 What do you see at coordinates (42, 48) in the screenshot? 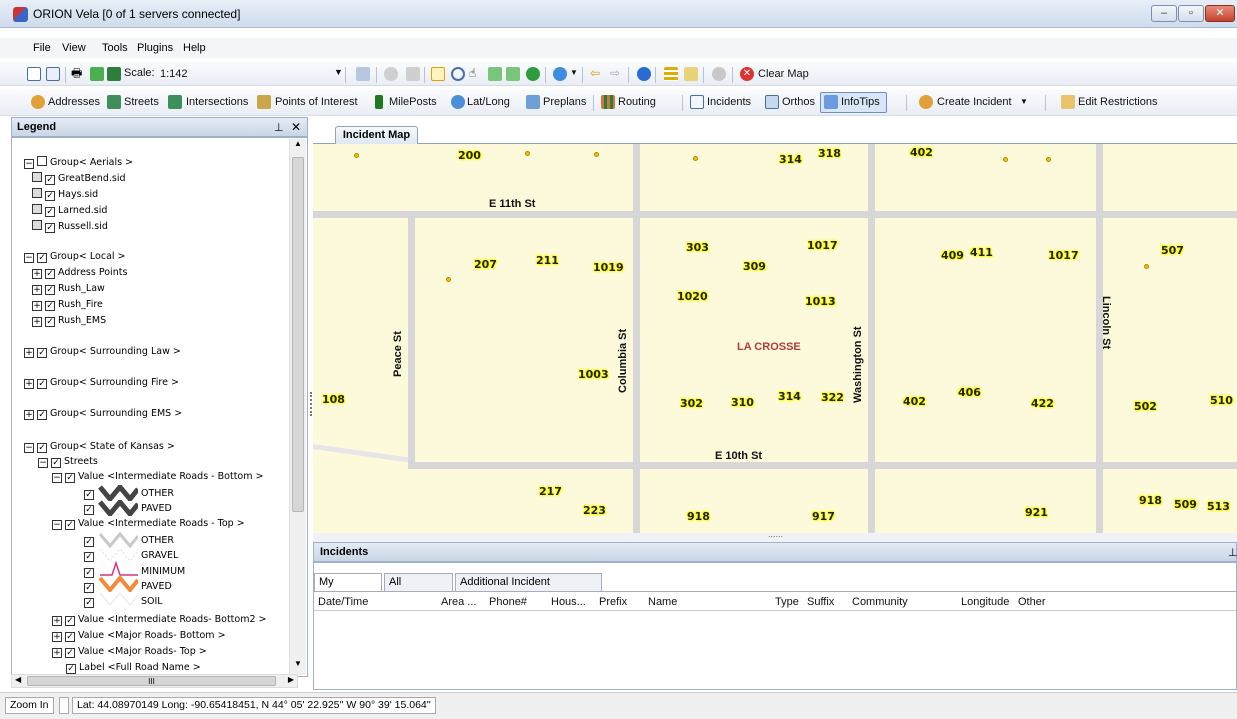
I see `menu-file: File` at bounding box center [42, 48].